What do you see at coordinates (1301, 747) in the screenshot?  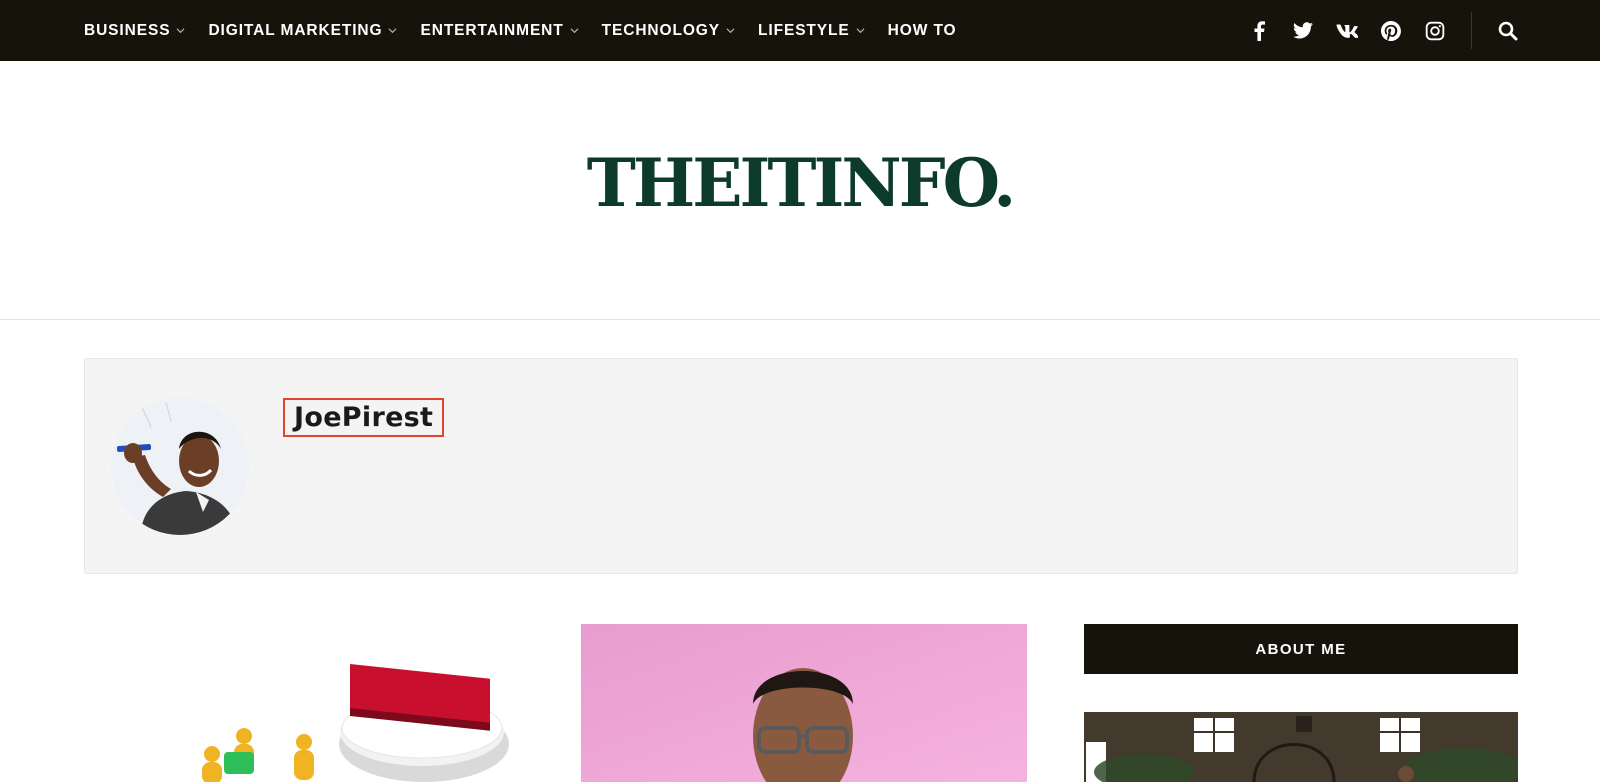 I see `about-me-image` at bounding box center [1301, 747].